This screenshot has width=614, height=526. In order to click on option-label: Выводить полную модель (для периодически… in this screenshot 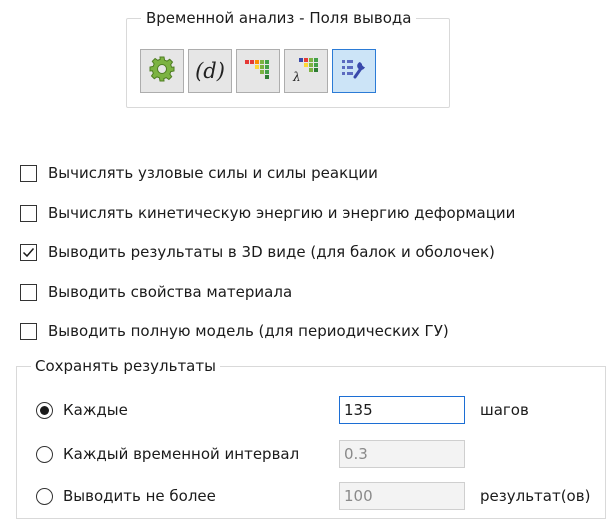, I will do `click(248, 331)`.